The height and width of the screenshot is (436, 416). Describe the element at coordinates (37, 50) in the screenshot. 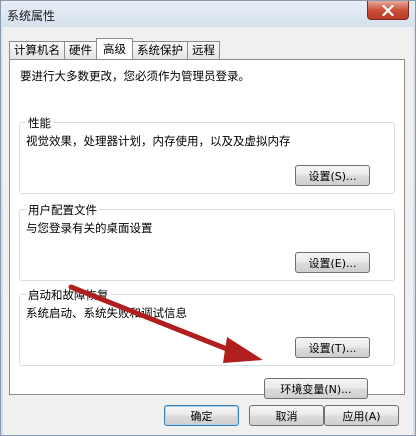

I see `tab-computer-name: 计算机名` at that location.